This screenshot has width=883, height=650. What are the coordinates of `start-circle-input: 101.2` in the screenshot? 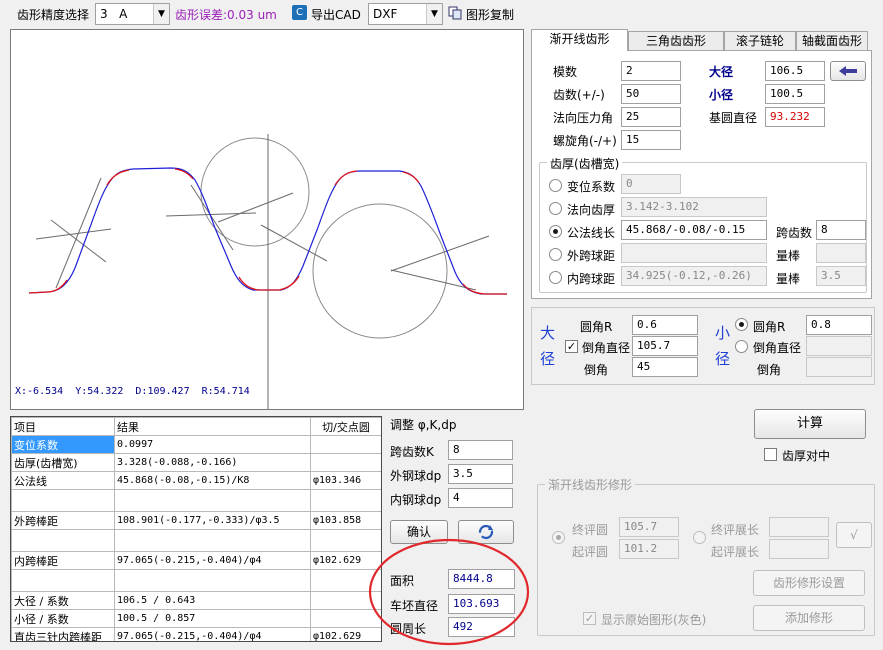 It's located at (649, 549).